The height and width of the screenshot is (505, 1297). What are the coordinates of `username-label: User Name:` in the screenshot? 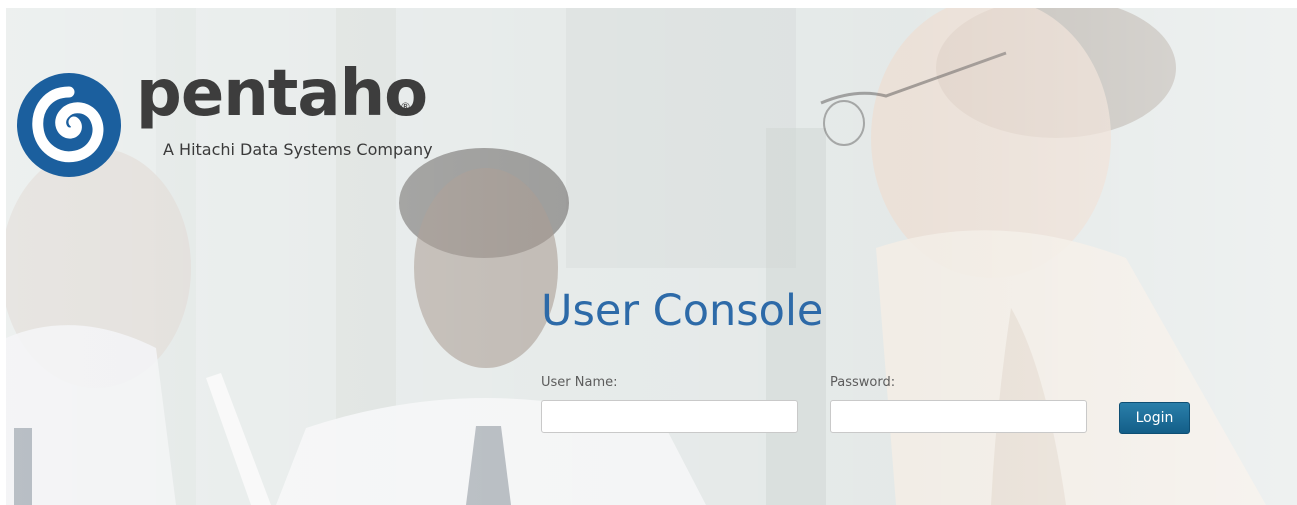 It's located at (579, 382).